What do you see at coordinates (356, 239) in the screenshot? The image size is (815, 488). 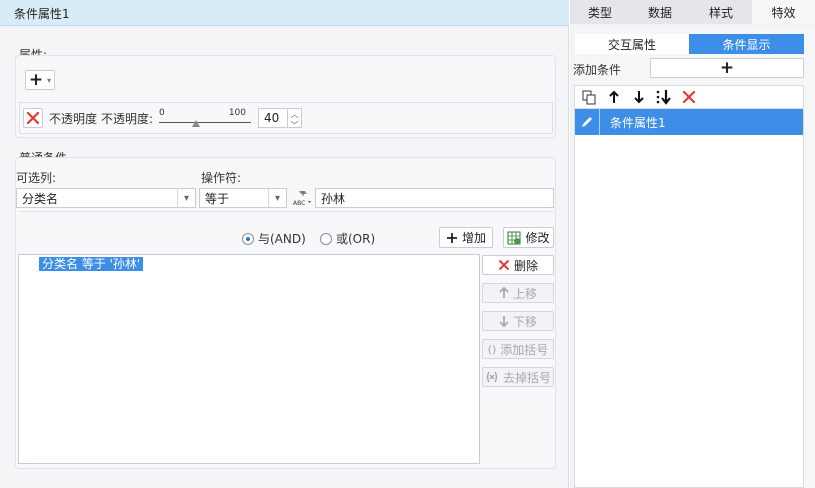 I see `or-label: 或(OR)` at bounding box center [356, 239].